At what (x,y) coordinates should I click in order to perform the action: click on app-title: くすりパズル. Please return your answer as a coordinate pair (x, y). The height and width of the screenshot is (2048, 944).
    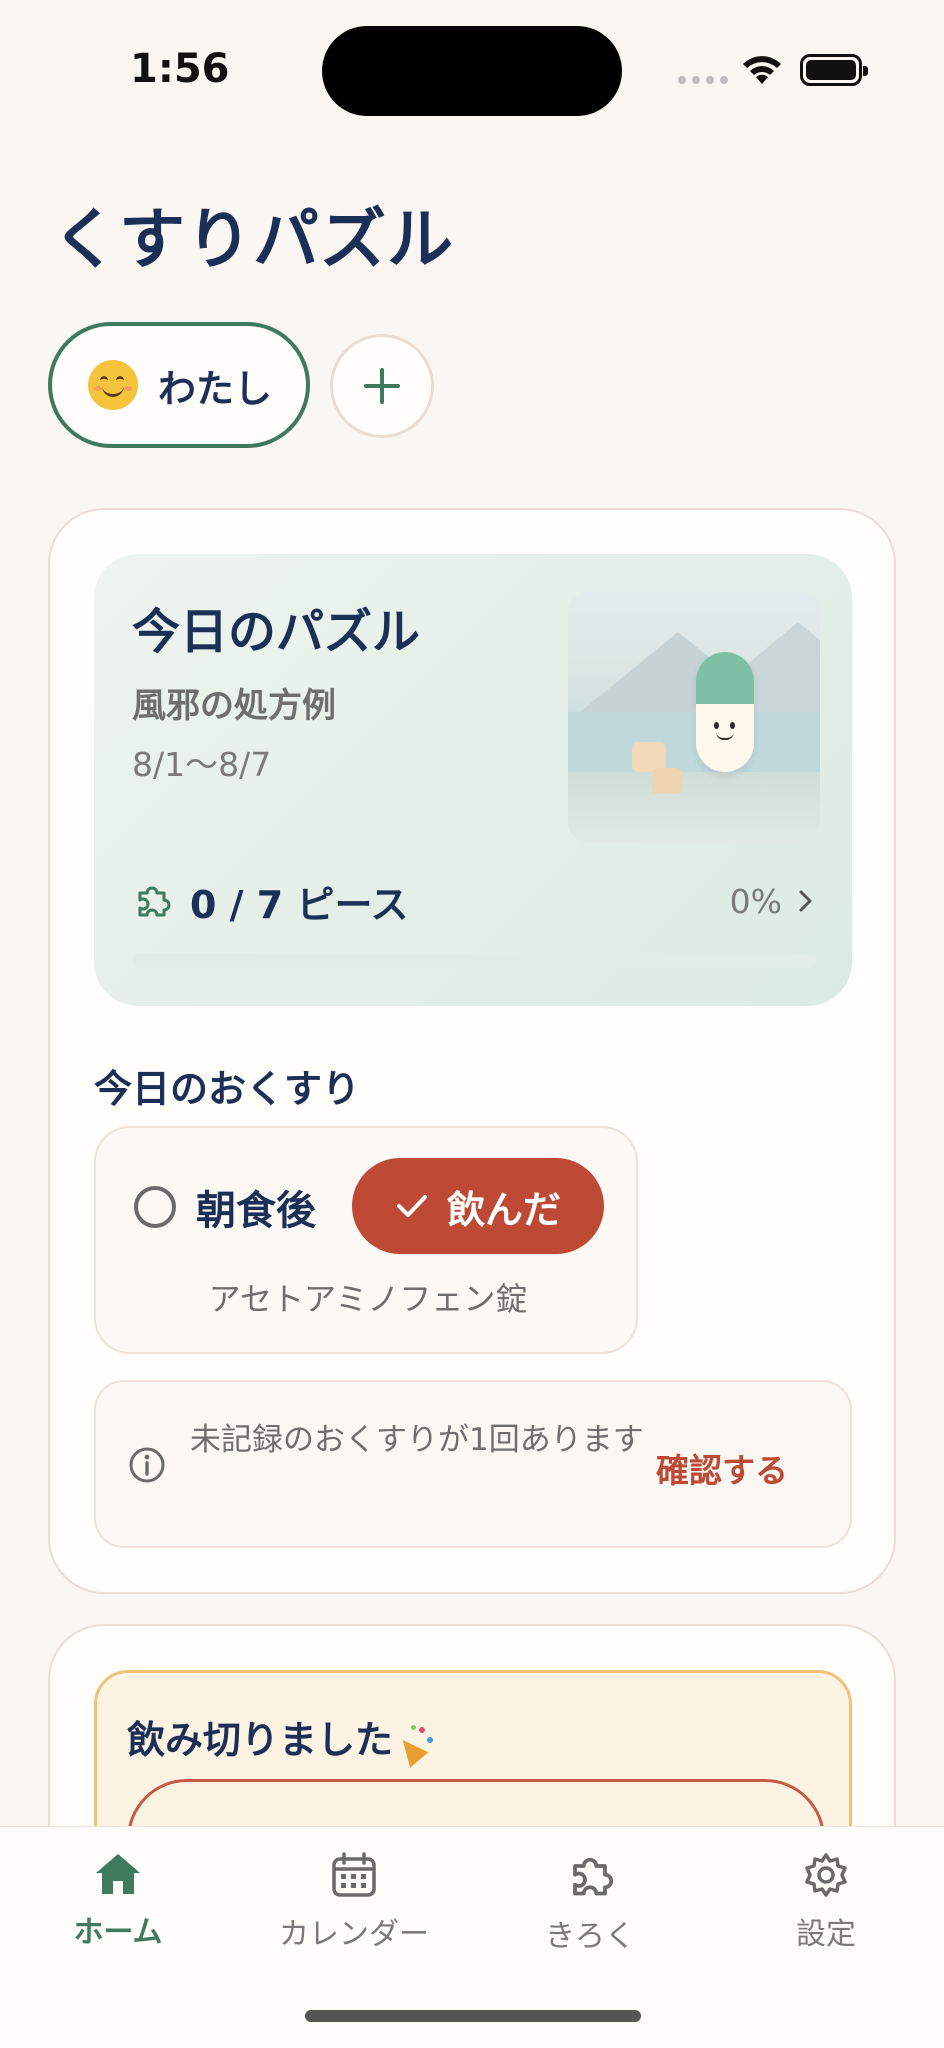
    Looking at the image, I should click on (253, 239).